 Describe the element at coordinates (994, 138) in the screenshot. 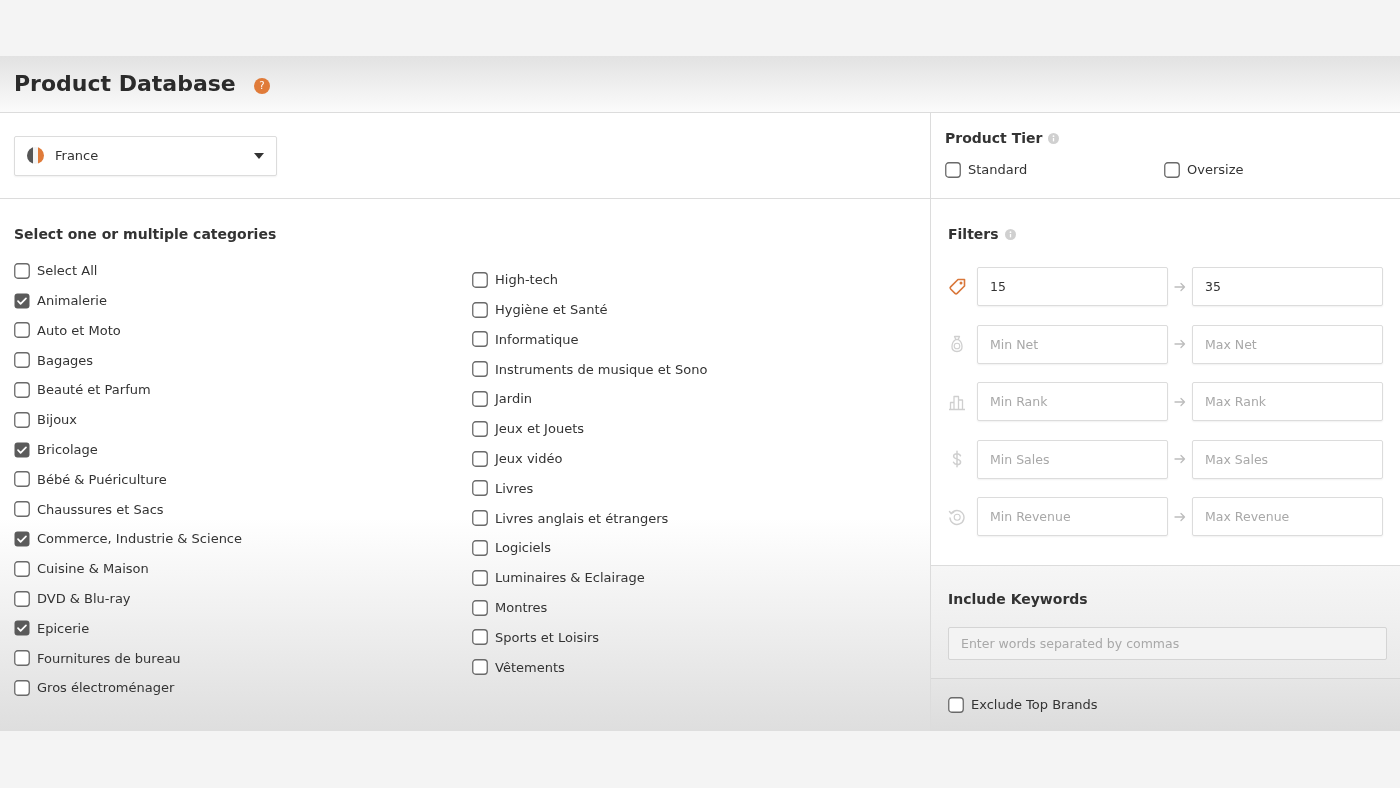

I see `section-title: Product Tier` at that location.